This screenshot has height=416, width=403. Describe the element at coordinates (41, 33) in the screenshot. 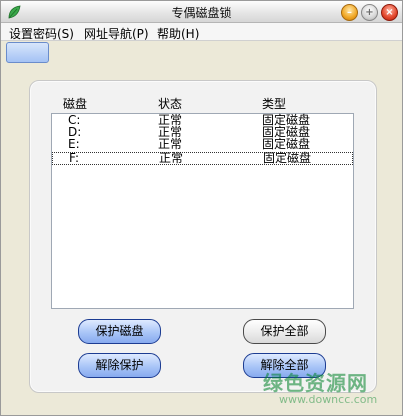

I see `menu-set-password: 设置密码(S)` at that location.